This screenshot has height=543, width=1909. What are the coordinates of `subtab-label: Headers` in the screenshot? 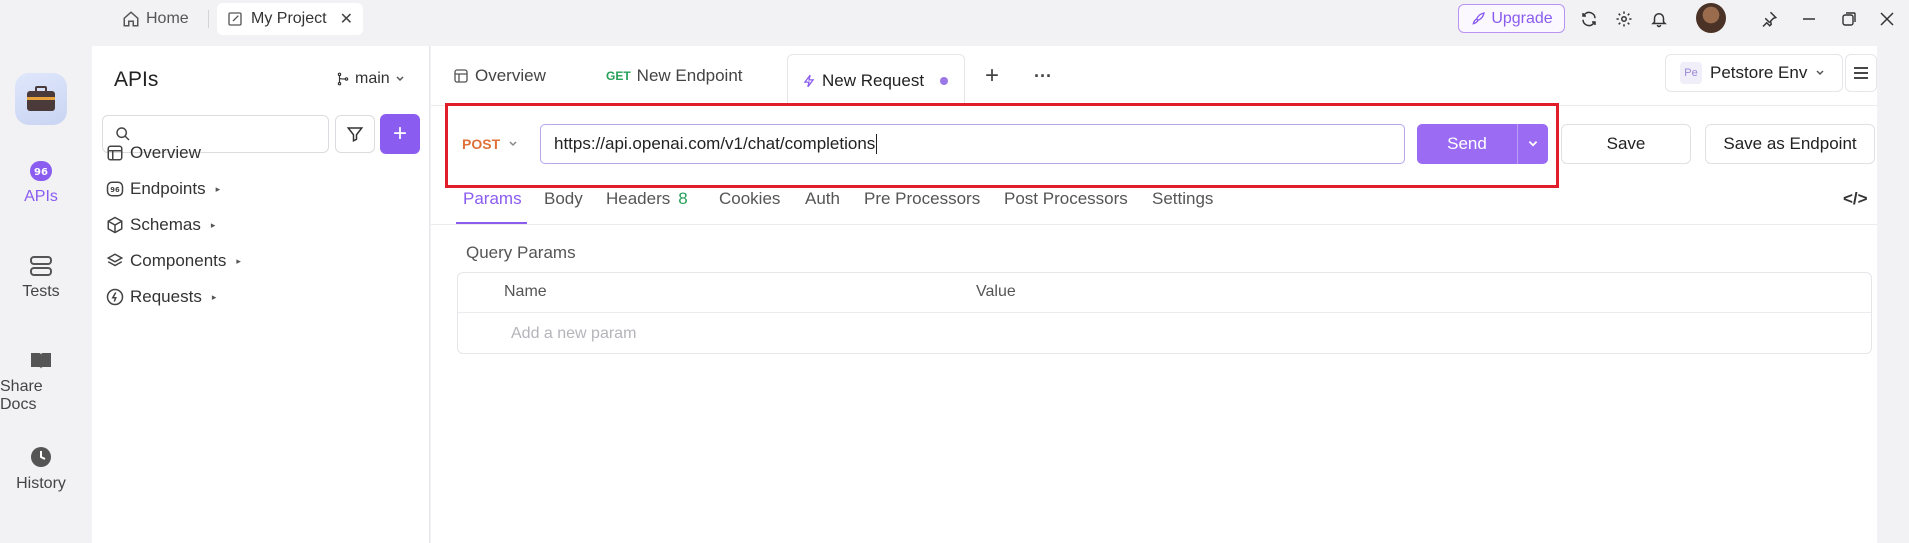 It's located at (638, 198).